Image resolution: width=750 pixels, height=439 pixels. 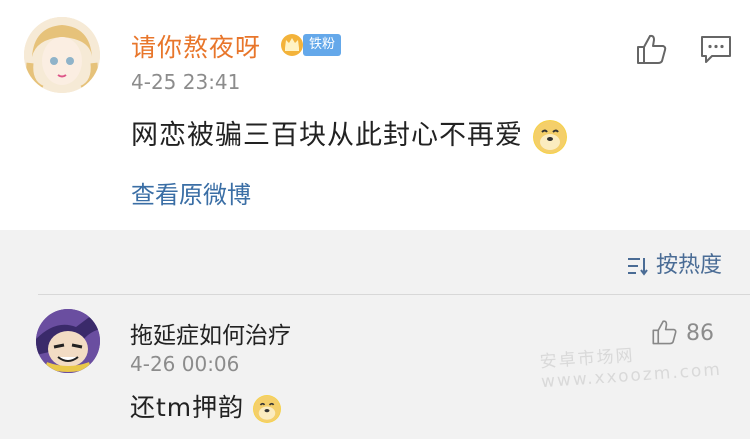 What do you see at coordinates (292, 45) in the screenshot?
I see `crown-icon` at bounding box center [292, 45].